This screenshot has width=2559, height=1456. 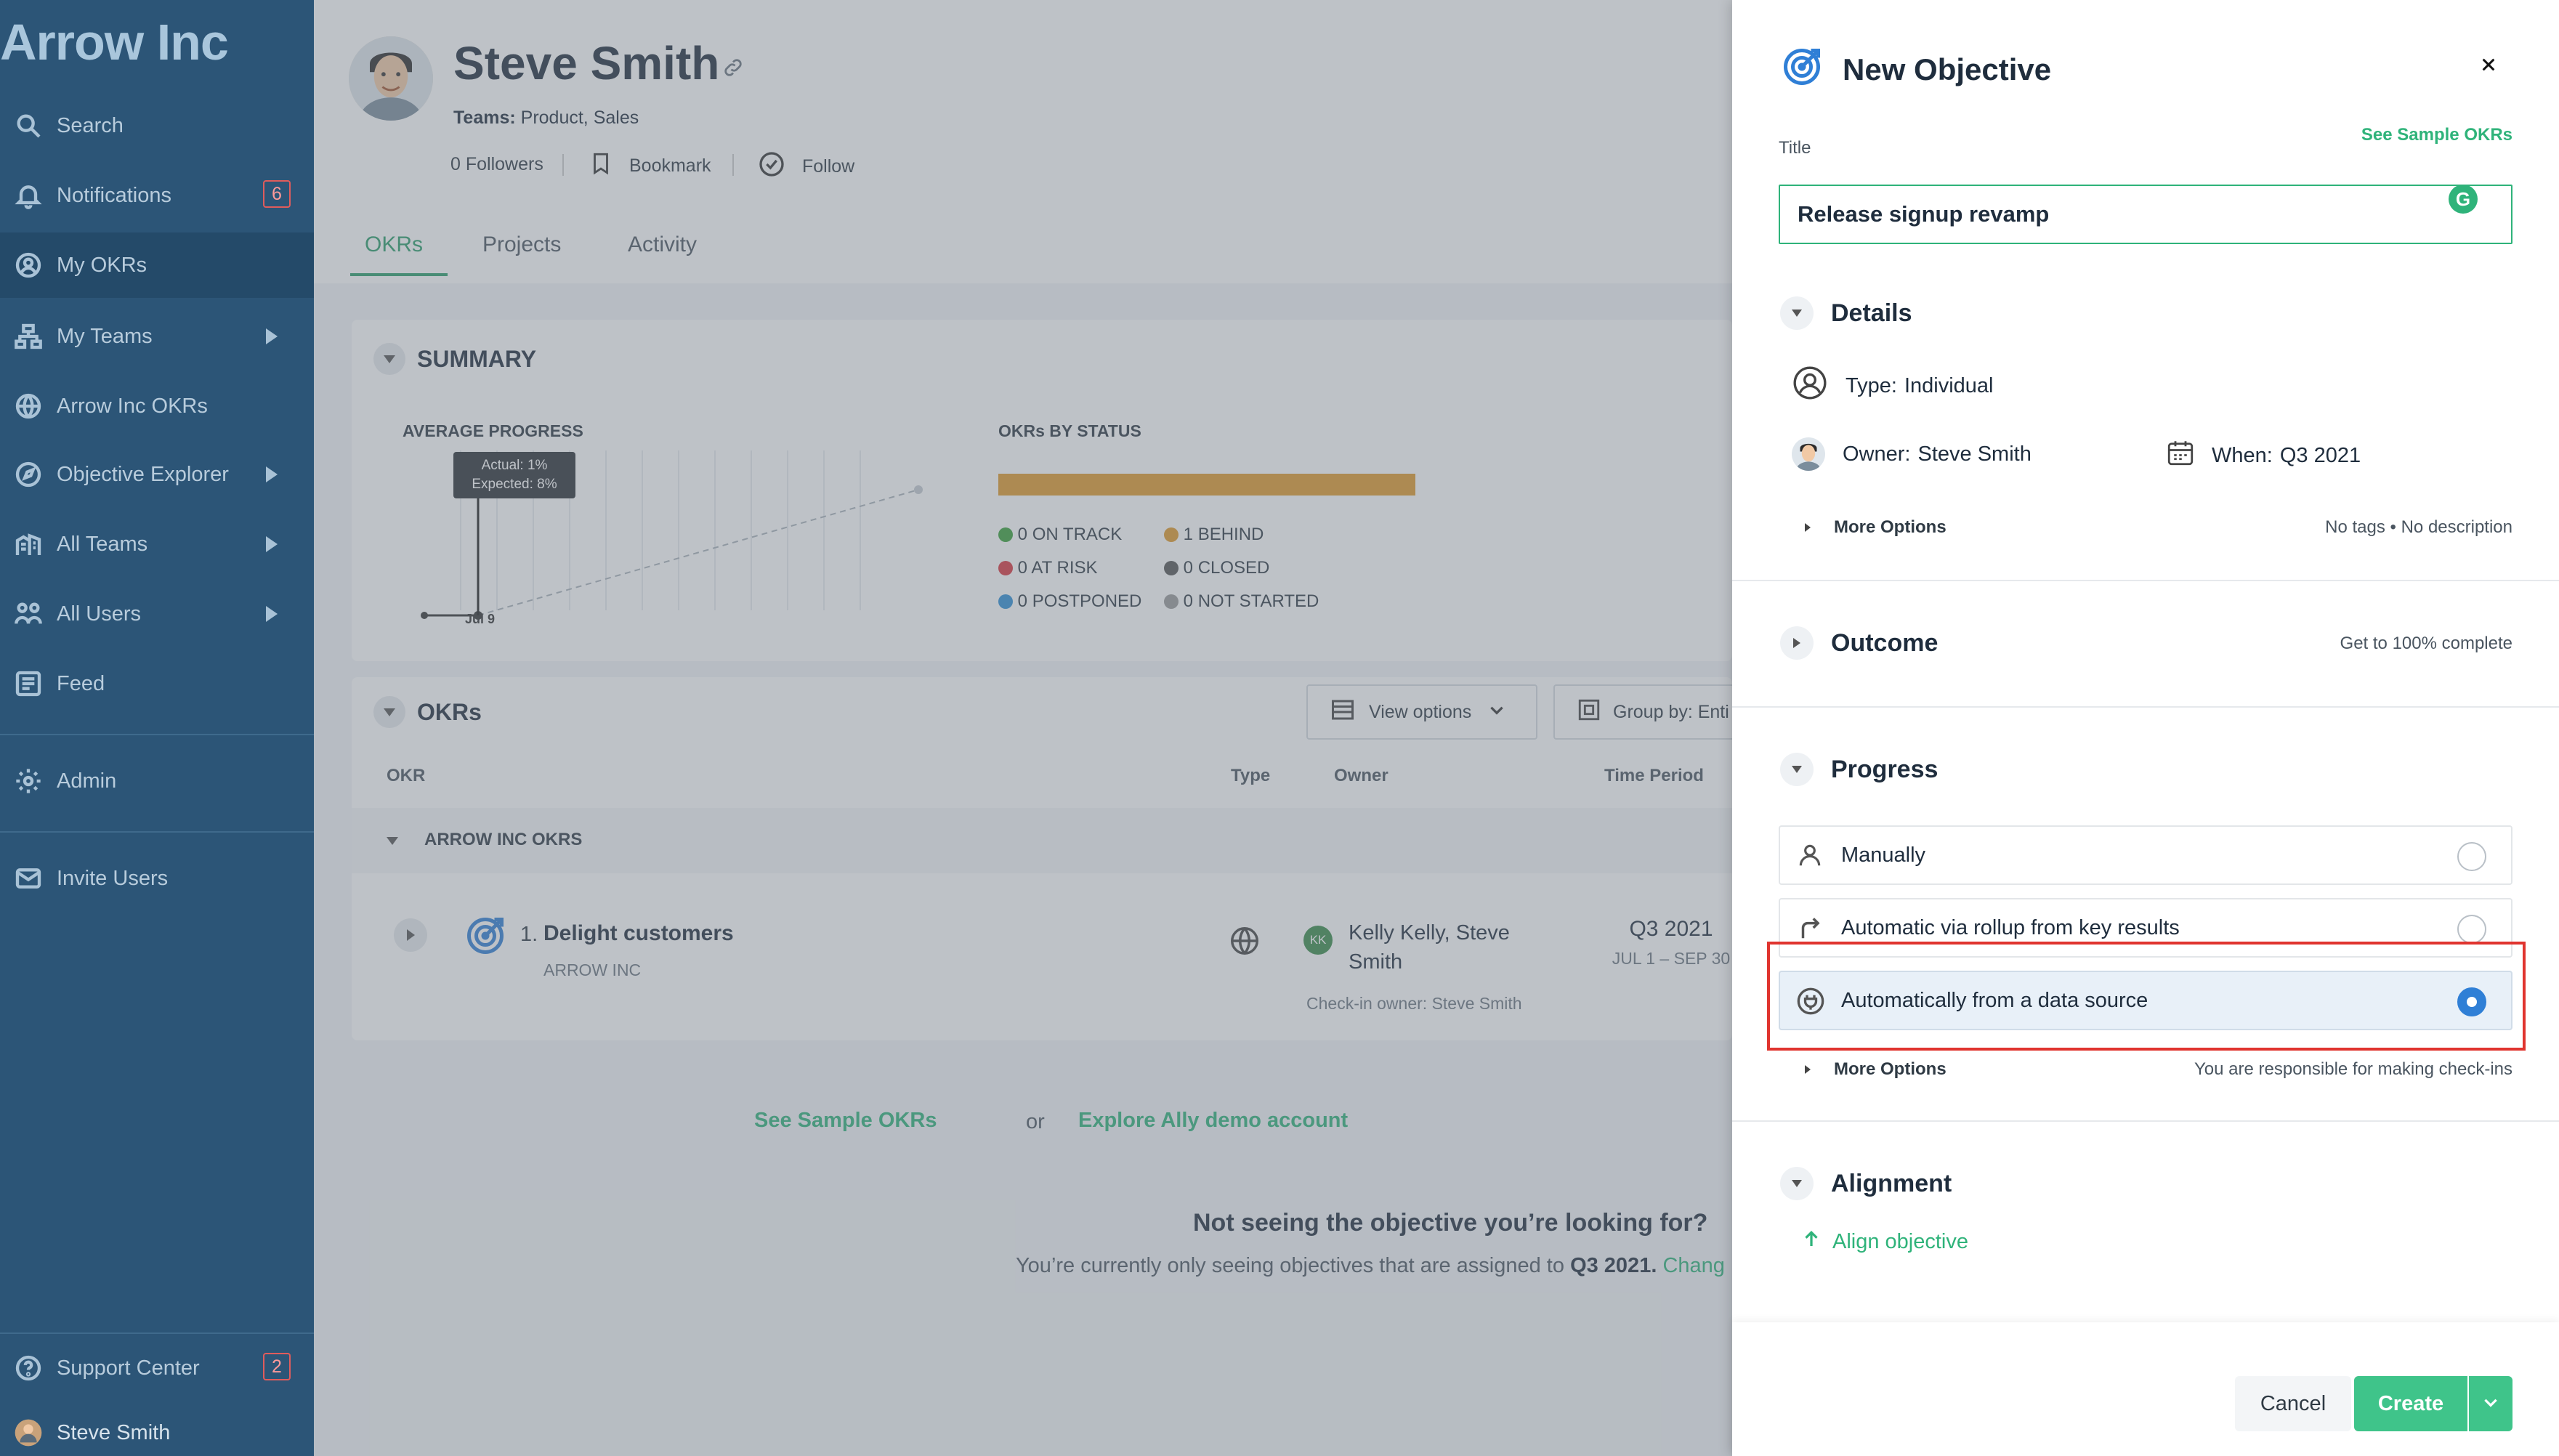 I want to click on sidebar-item-all-users: All Users, so click(x=157, y=614).